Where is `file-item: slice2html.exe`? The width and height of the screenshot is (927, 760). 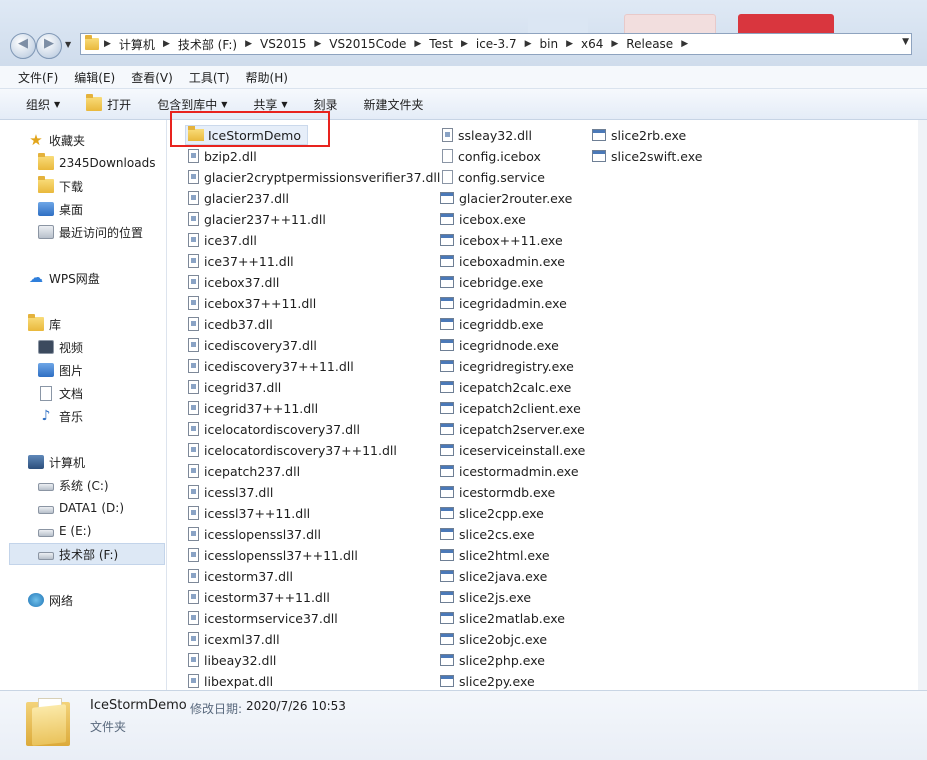
file-item: slice2html.exe is located at coordinates (494, 555).